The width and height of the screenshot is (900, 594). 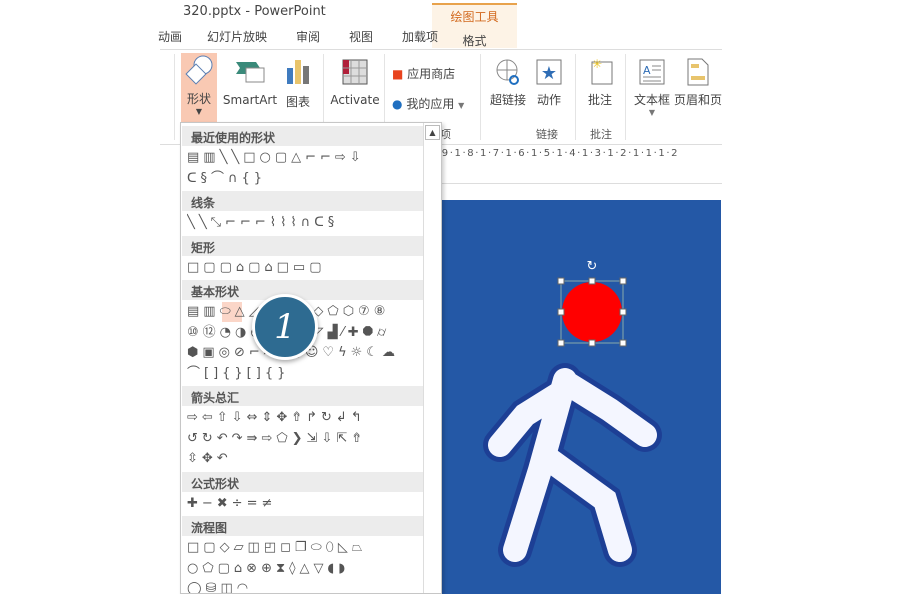 I want to click on shape-section-header: 公式形状, so click(x=302, y=481).